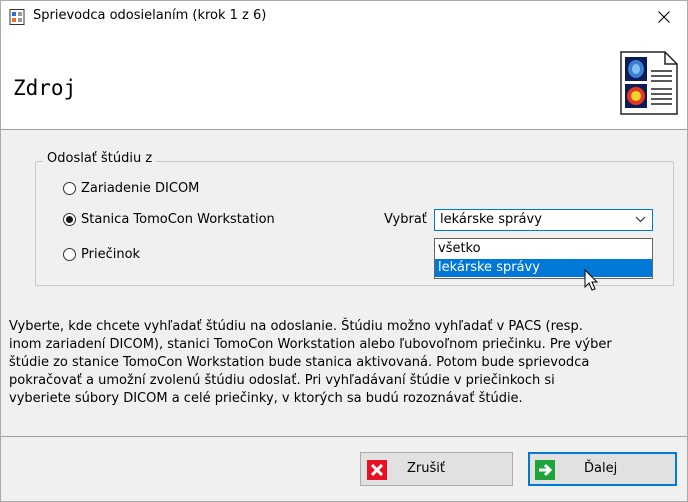  What do you see at coordinates (491, 219) in the screenshot?
I see `select-value: lekárske správy` at bounding box center [491, 219].